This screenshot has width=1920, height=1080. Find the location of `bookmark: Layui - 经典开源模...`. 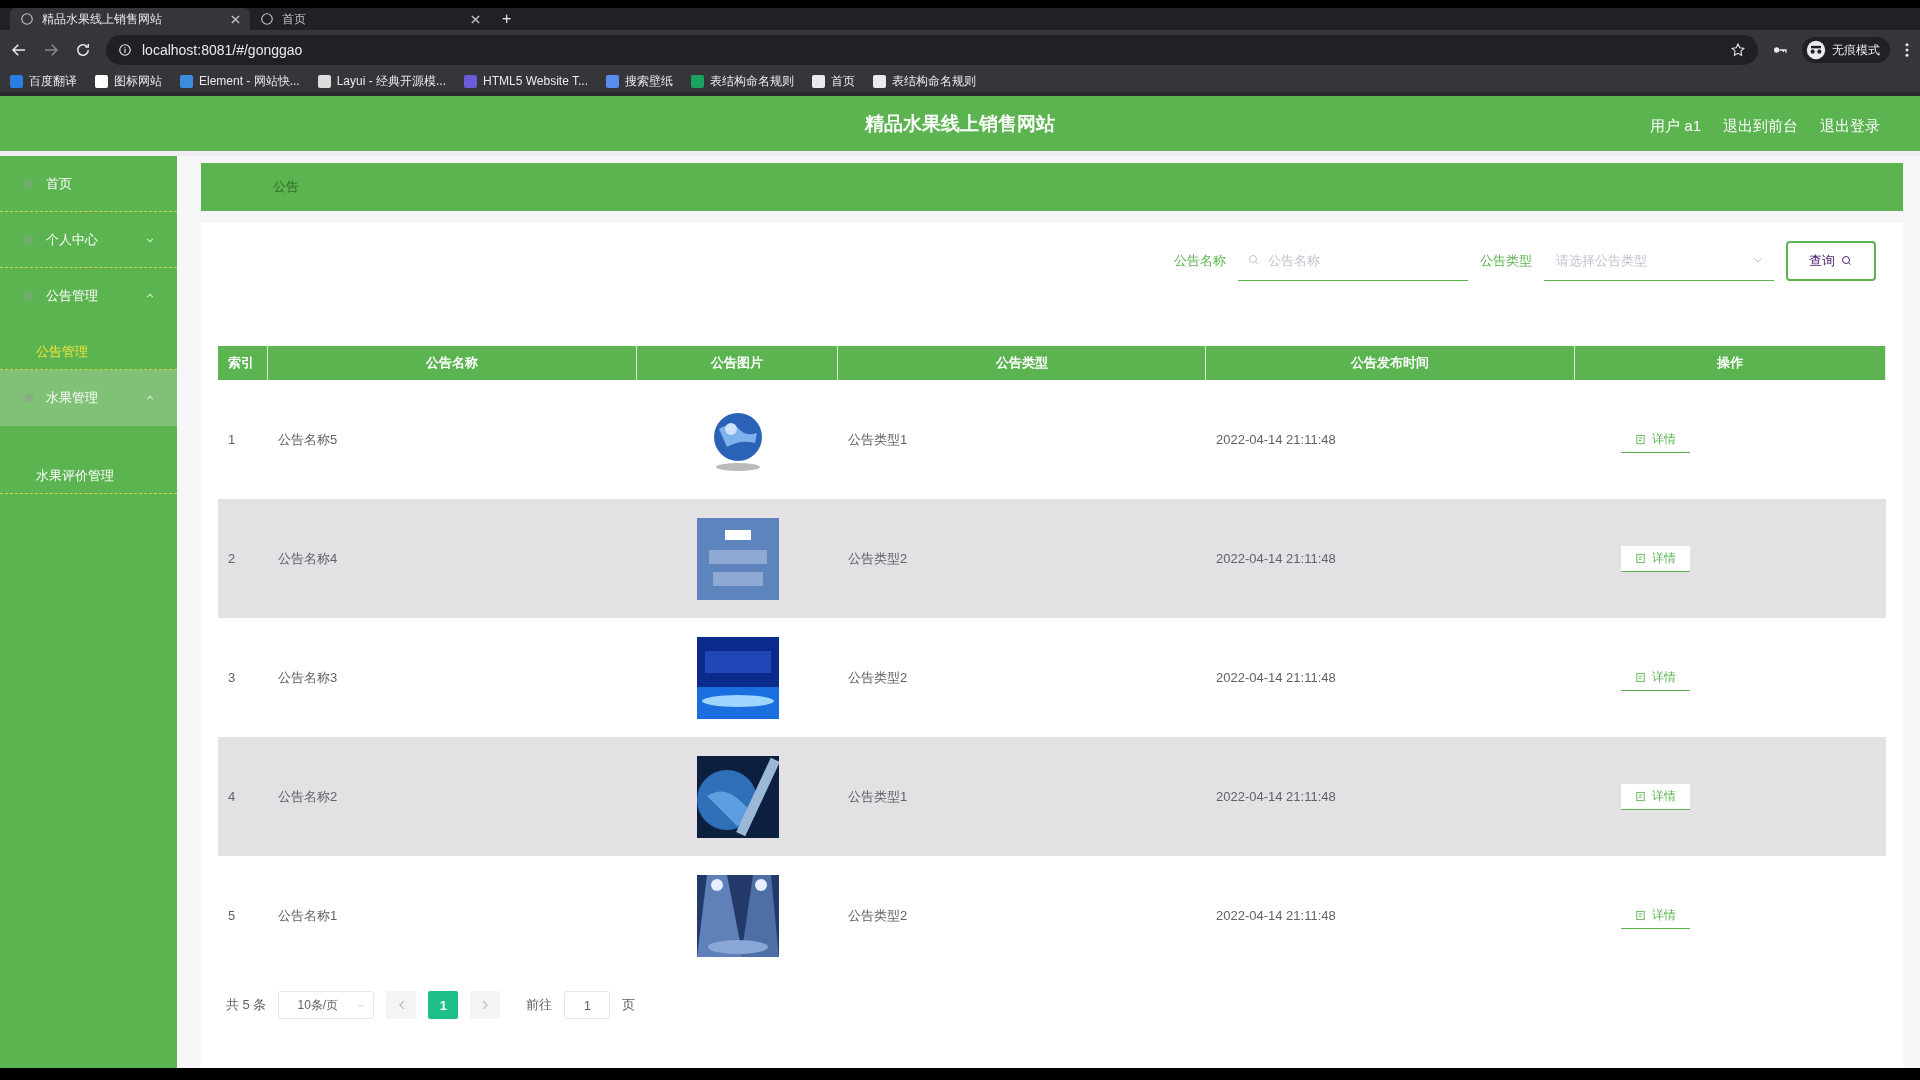

bookmark: Layui - 经典开源模... is located at coordinates (382, 81).